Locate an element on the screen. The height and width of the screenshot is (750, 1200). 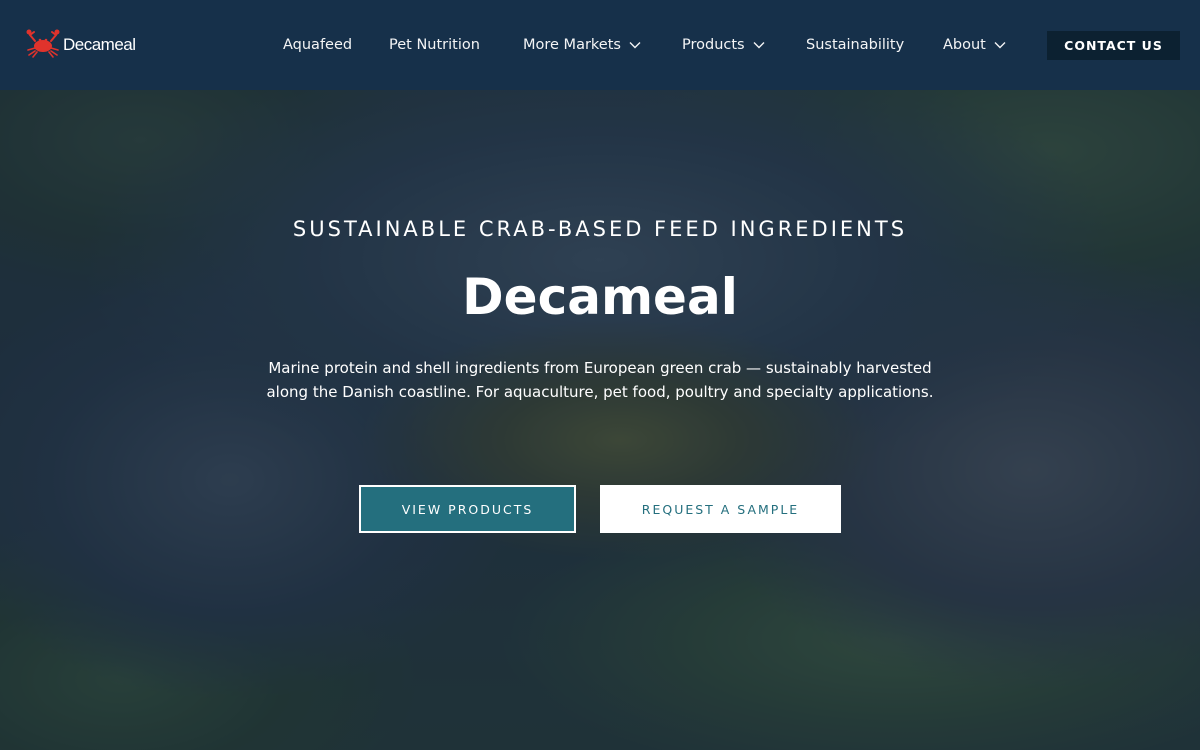
nav-item-pet-nutrition: Pet Nutrition is located at coordinates (434, 45).